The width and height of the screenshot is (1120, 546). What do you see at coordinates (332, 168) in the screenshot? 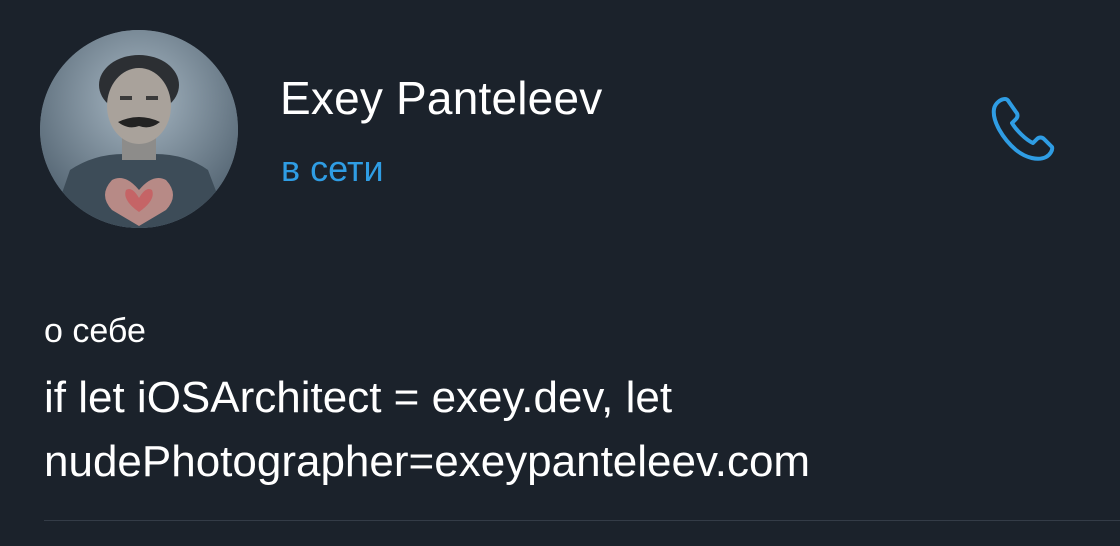
I see `online-status: в сети` at bounding box center [332, 168].